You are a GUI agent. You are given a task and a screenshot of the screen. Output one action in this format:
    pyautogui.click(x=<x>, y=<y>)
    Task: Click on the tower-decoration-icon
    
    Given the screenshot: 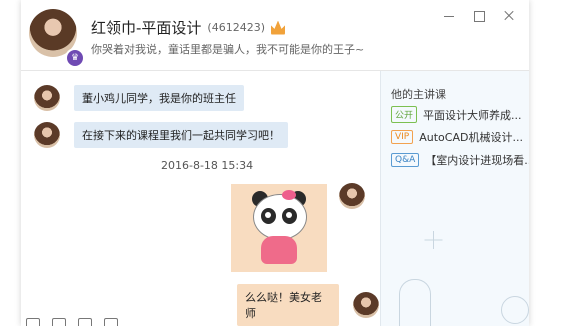 What is the action you would take?
    pyautogui.click(x=415, y=302)
    